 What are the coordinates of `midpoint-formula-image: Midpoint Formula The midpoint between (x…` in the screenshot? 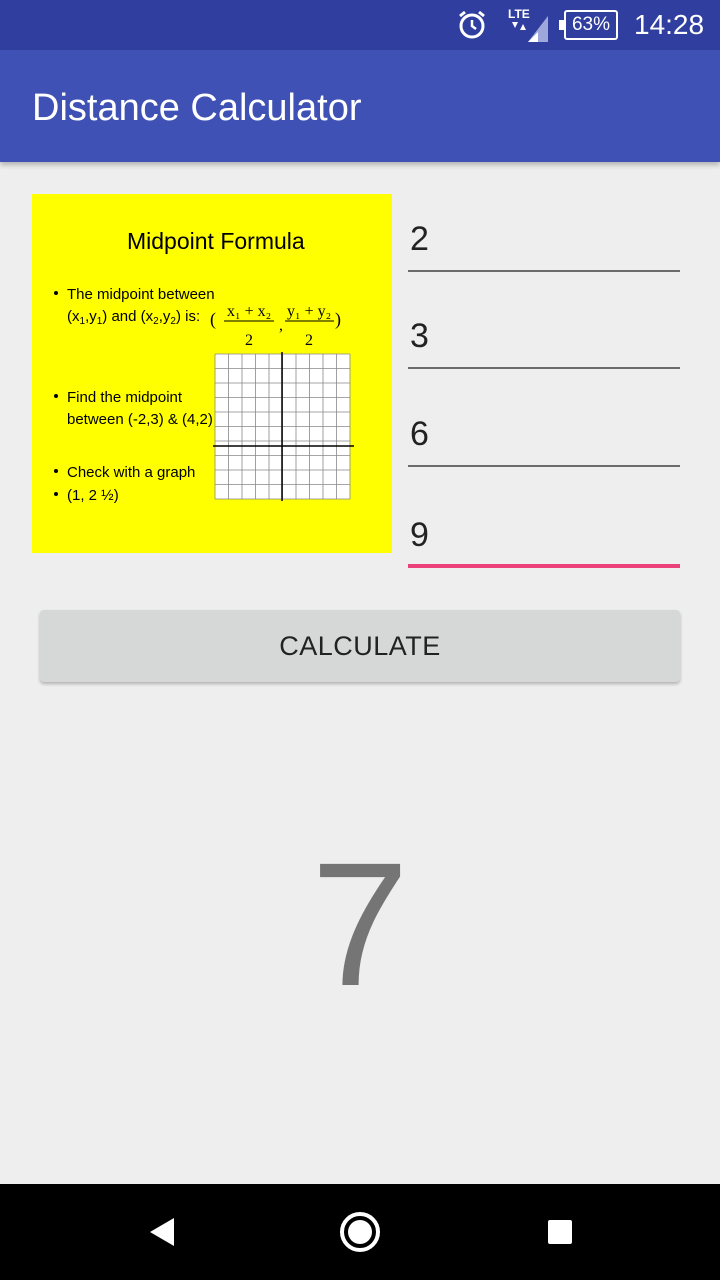 It's located at (212, 373).